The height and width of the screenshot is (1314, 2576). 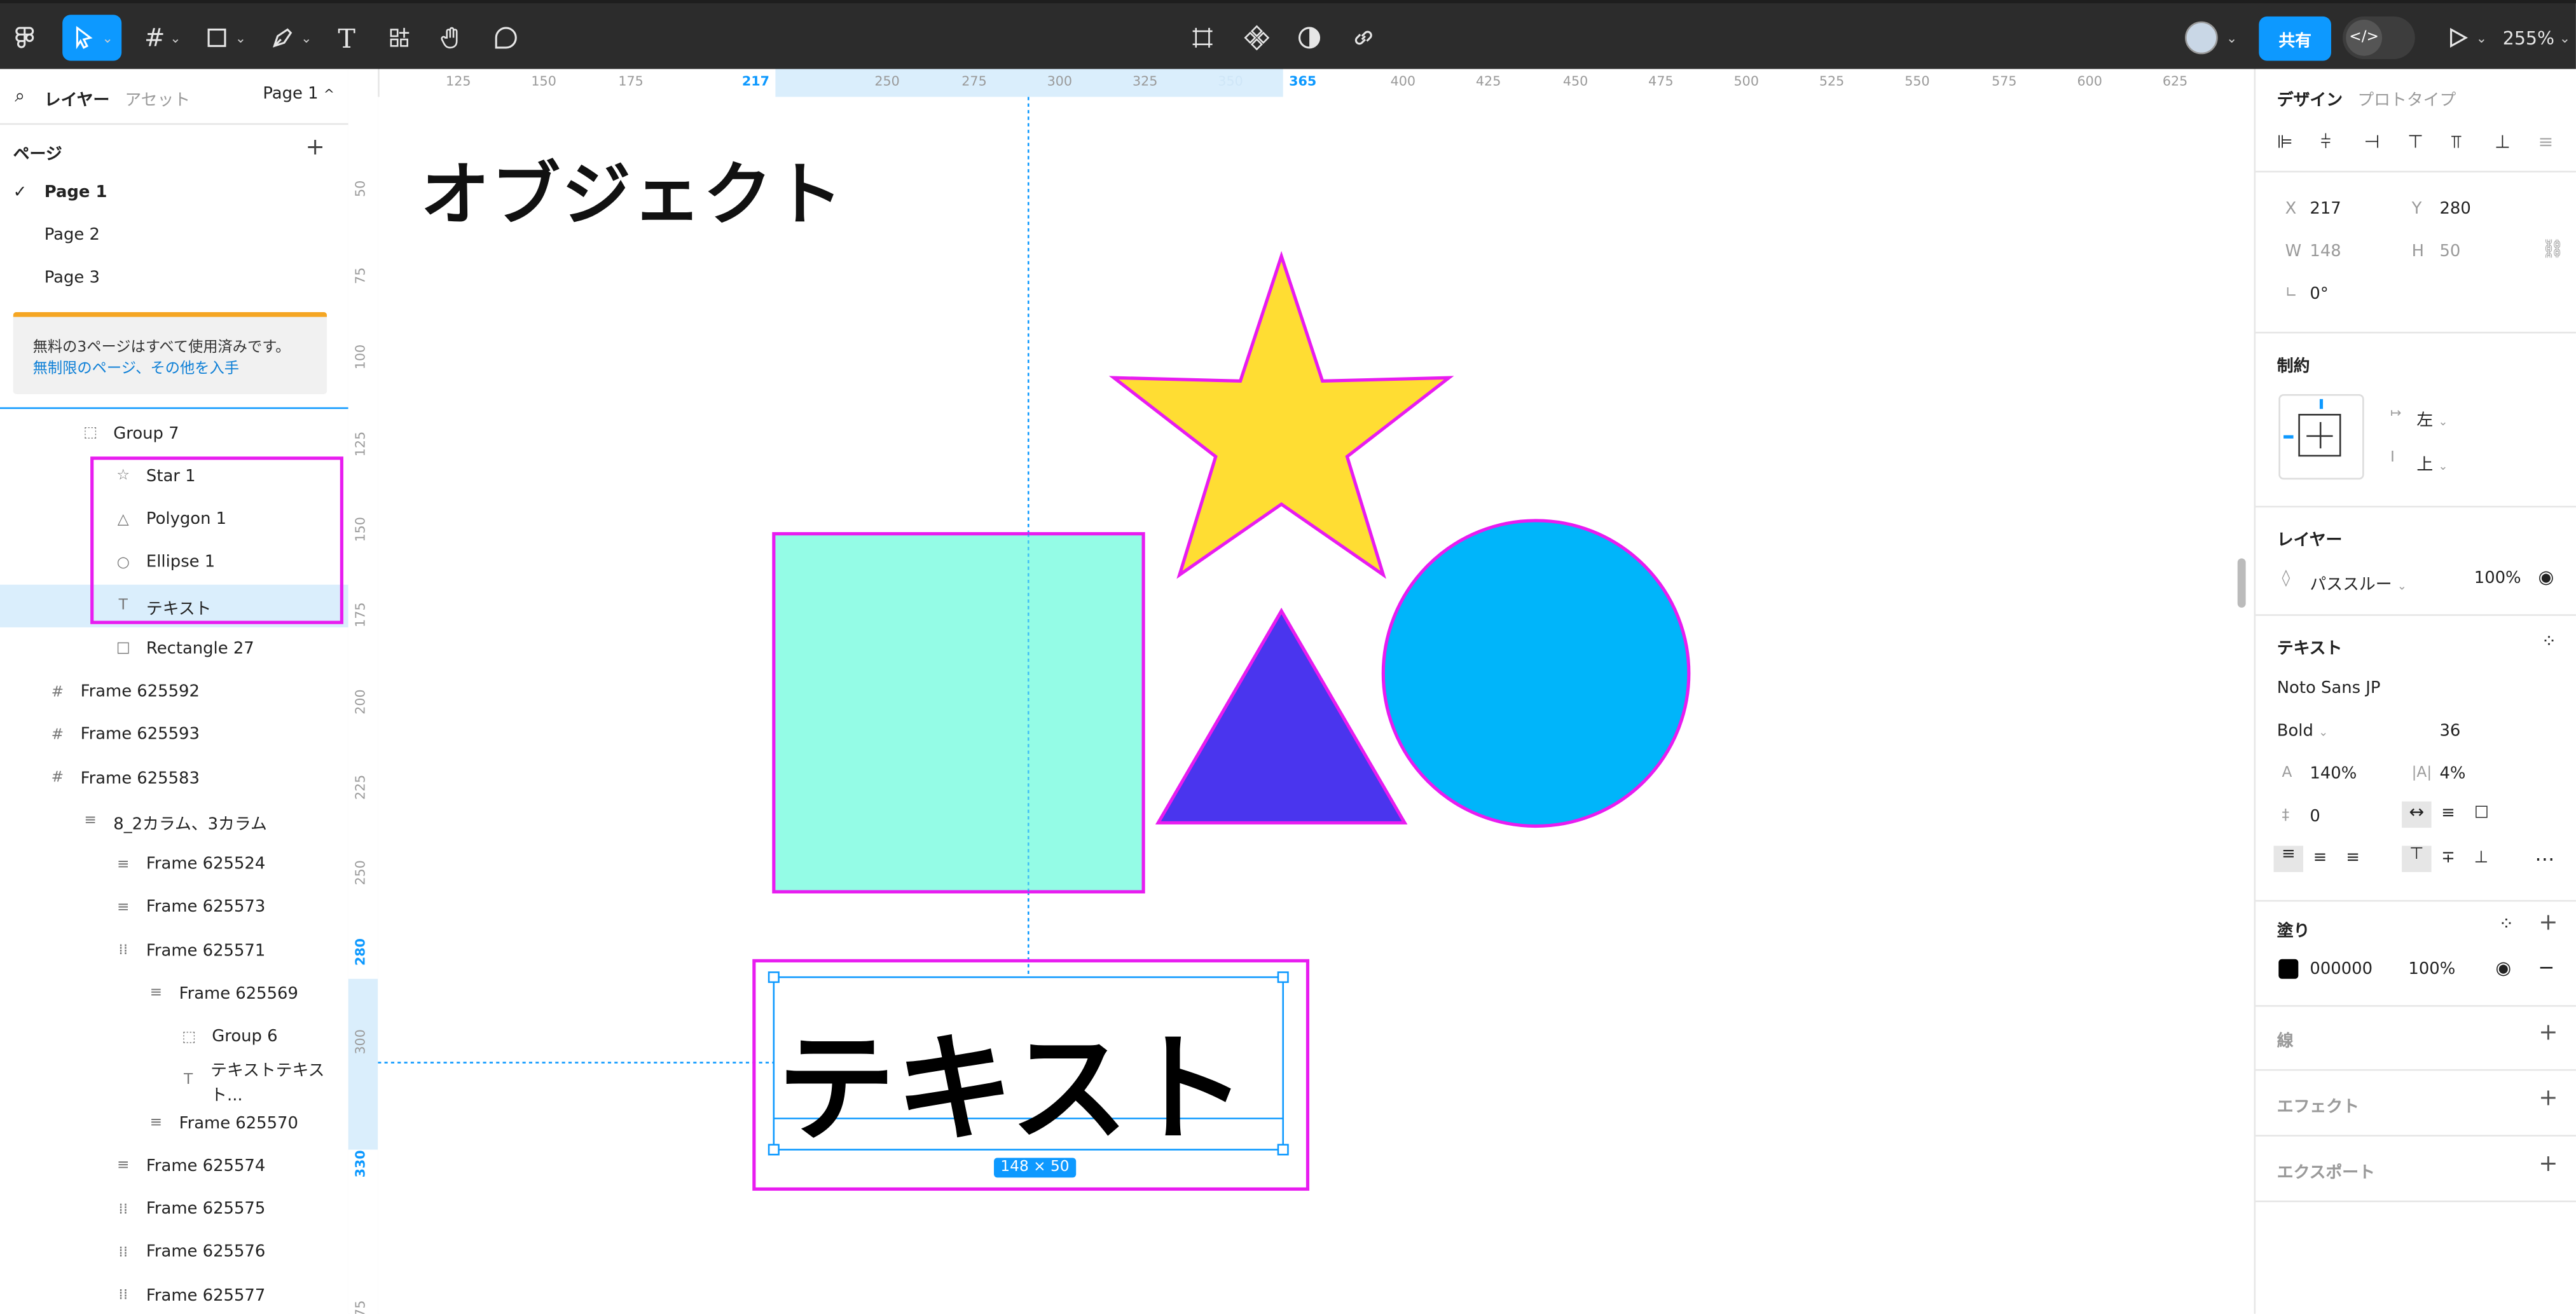 I want to click on font-family-select: Noto Sans JP, so click(x=2329, y=689).